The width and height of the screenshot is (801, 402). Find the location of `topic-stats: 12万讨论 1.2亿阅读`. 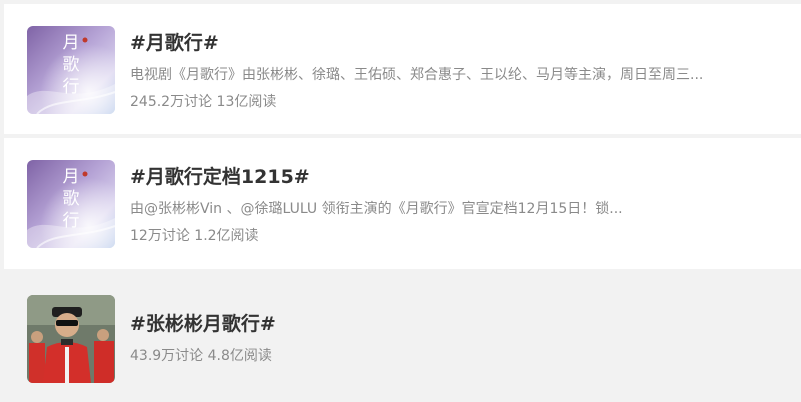

topic-stats: 12万讨论 1.2亿阅读 is located at coordinates (194, 235).